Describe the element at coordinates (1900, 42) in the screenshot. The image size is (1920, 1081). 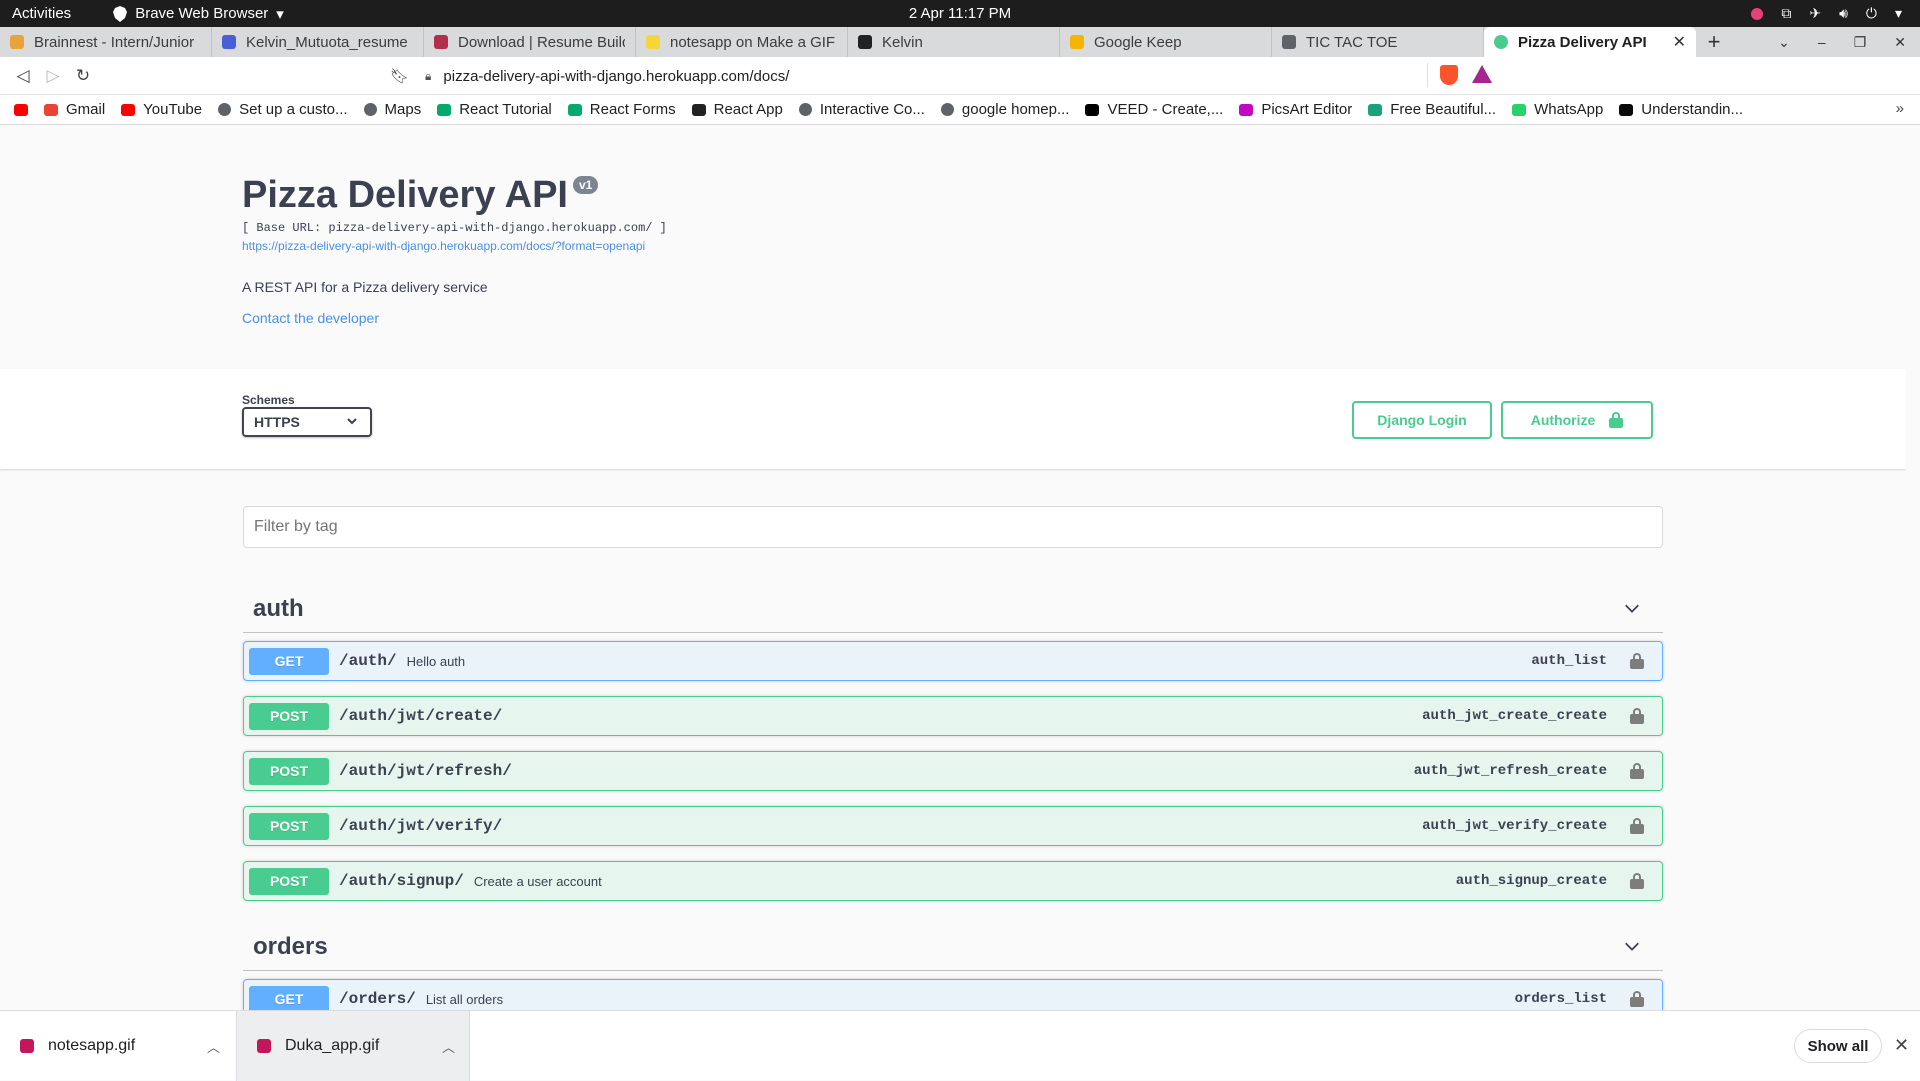
I see `close-window-icon: ✕` at that location.